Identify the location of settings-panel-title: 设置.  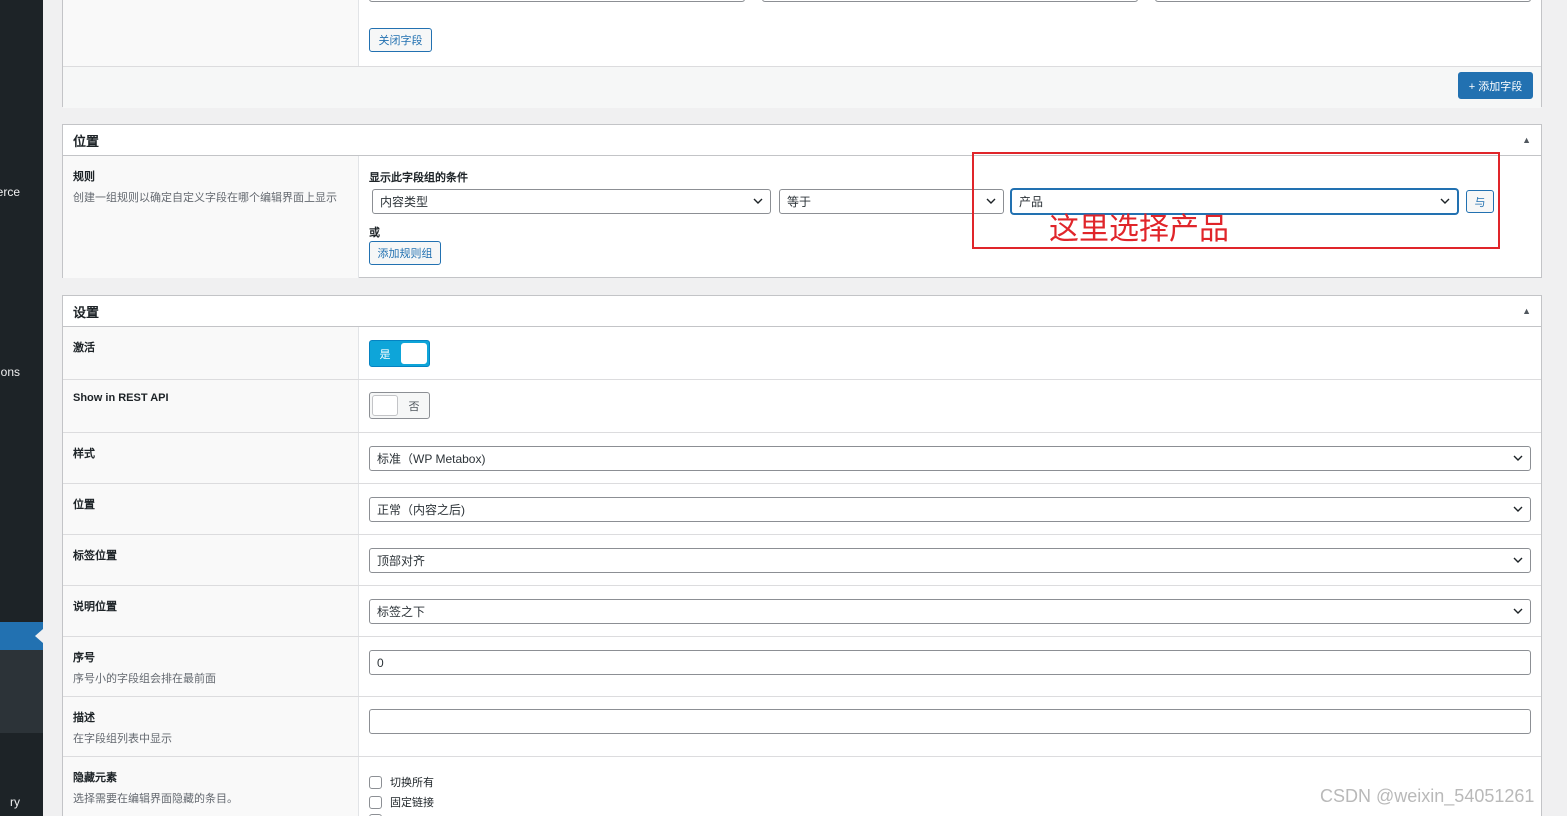
(86, 312).